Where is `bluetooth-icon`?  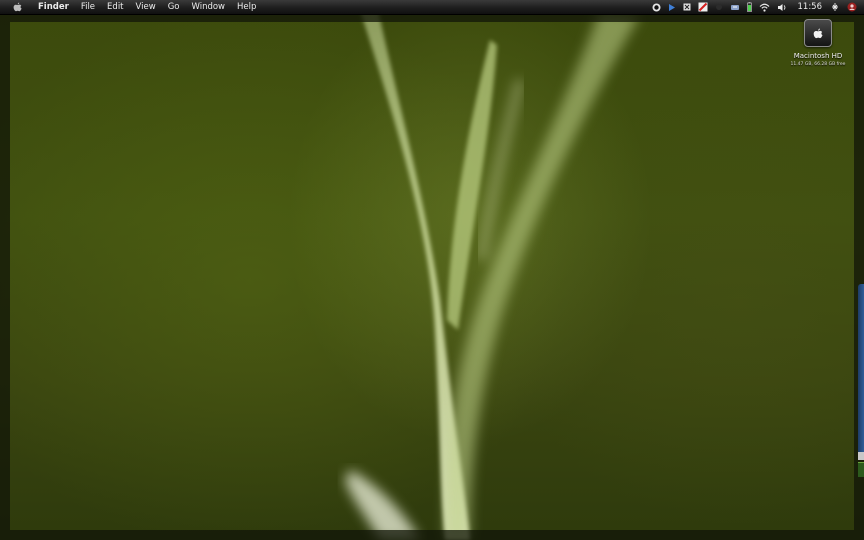
bluetooth-icon is located at coordinates (835, 7).